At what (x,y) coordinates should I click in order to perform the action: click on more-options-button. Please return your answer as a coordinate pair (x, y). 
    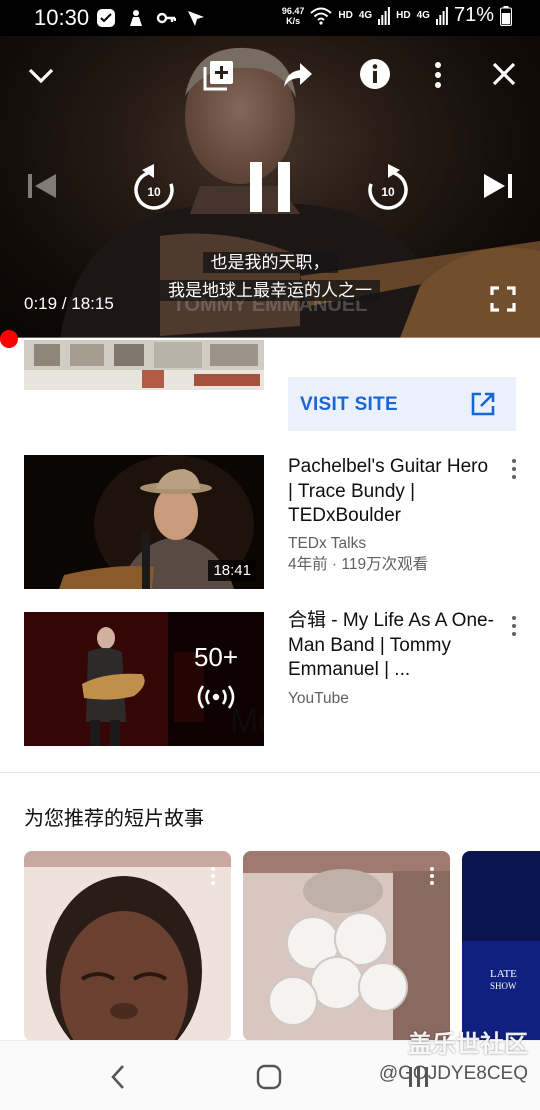
    Looking at the image, I should click on (438, 75).